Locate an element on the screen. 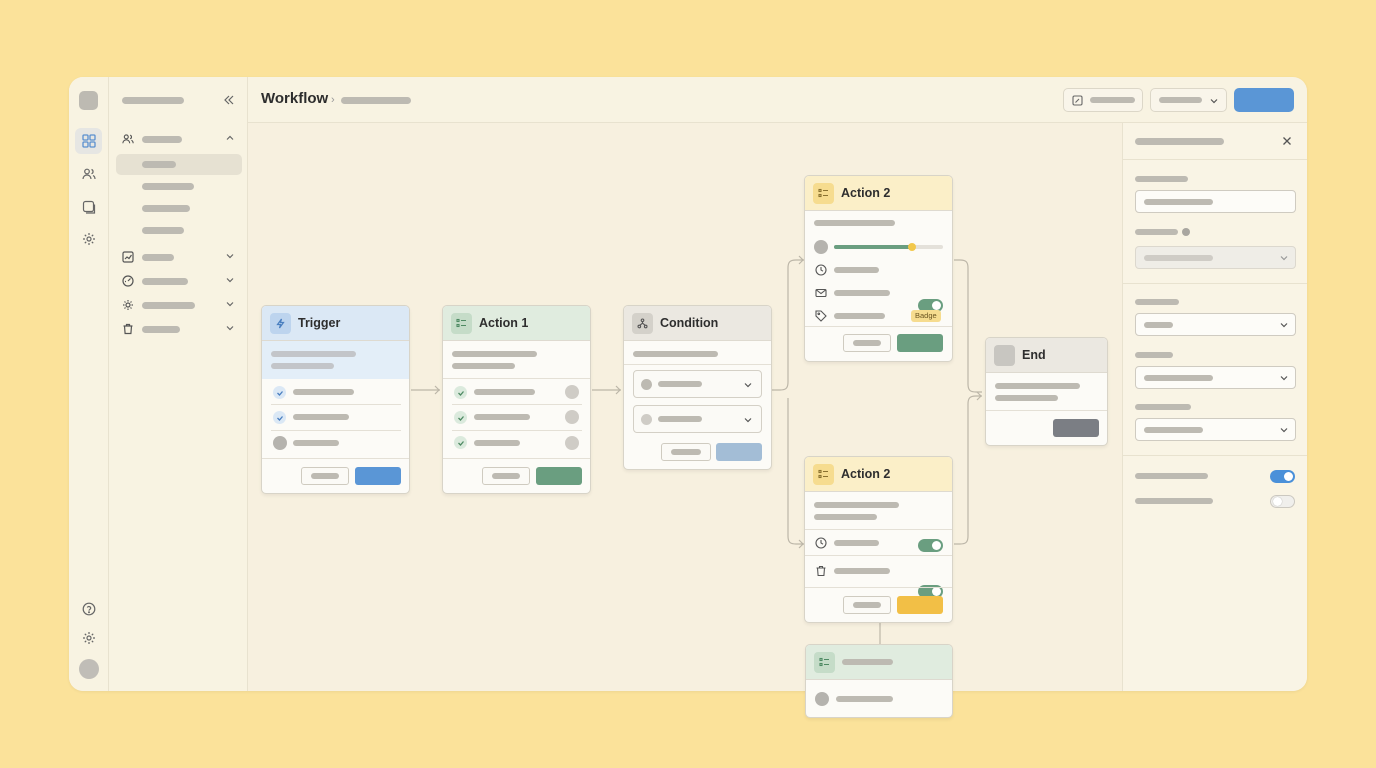  chevron-right-icon: › is located at coordinates (333, 100).